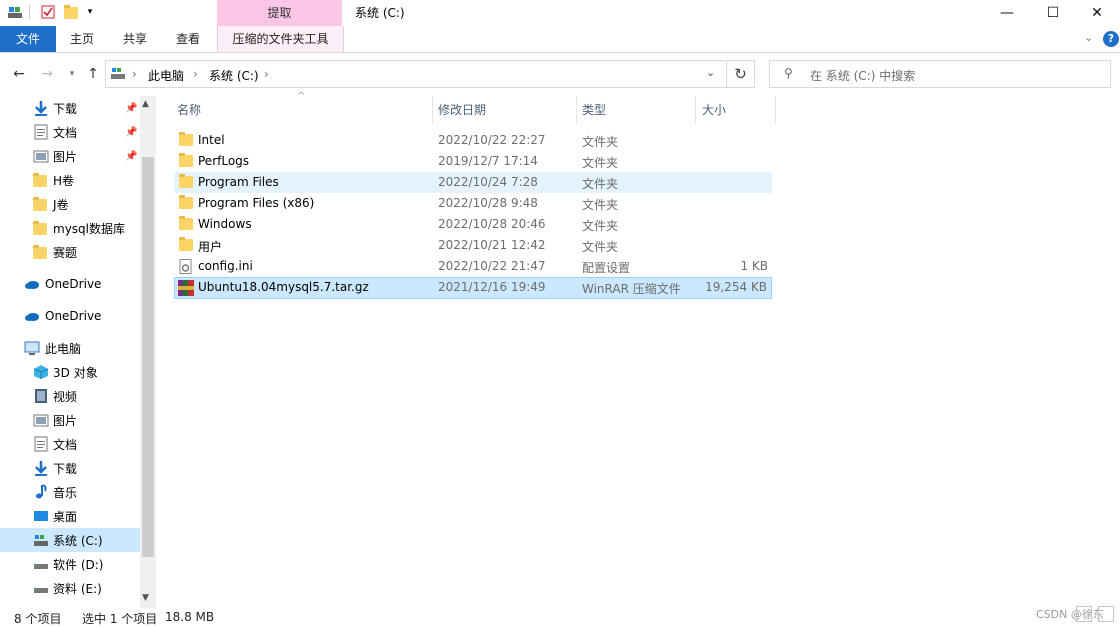 The height and width of the screenshot is (628, 1120). Describe the element at coordinates (1088, 37) in the screenshot. I see `expand-ribbon-icon: ⌄` at that location.